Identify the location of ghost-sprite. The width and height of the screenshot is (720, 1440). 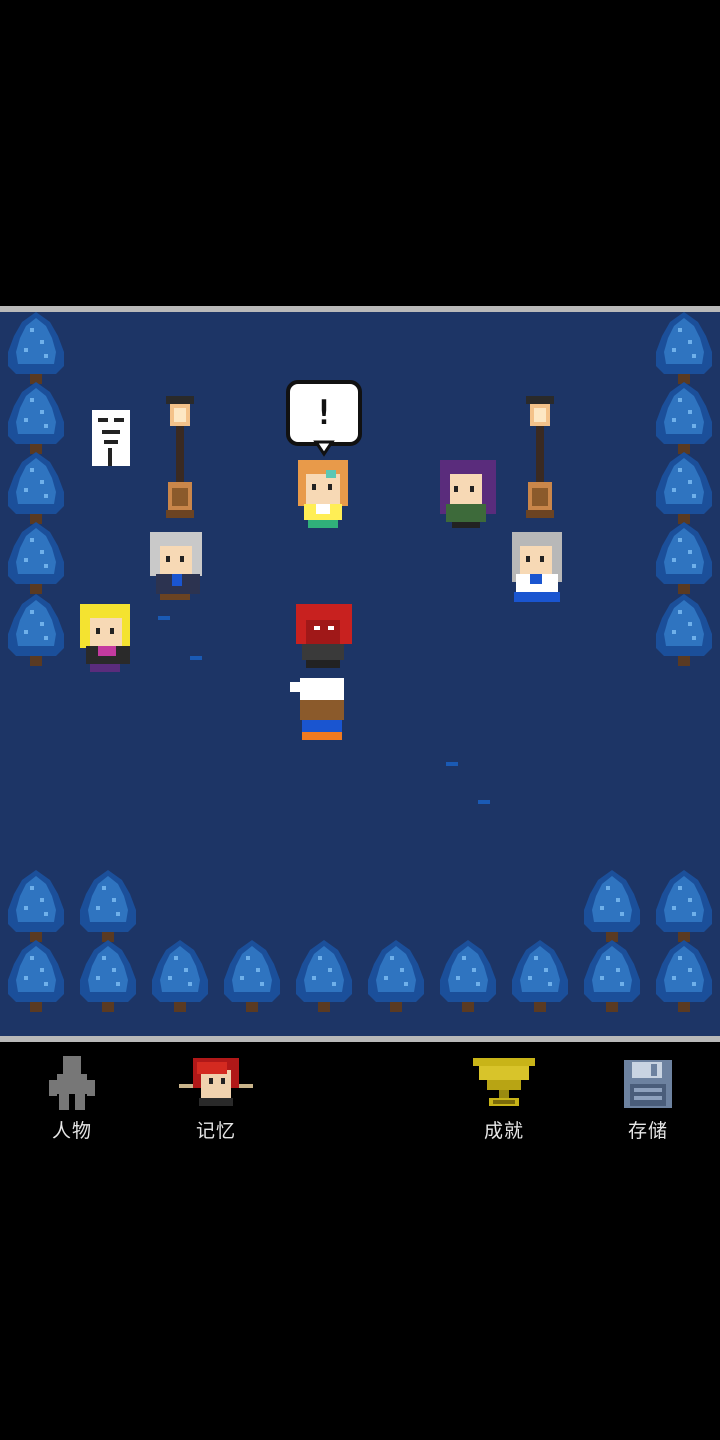
(111, 438).